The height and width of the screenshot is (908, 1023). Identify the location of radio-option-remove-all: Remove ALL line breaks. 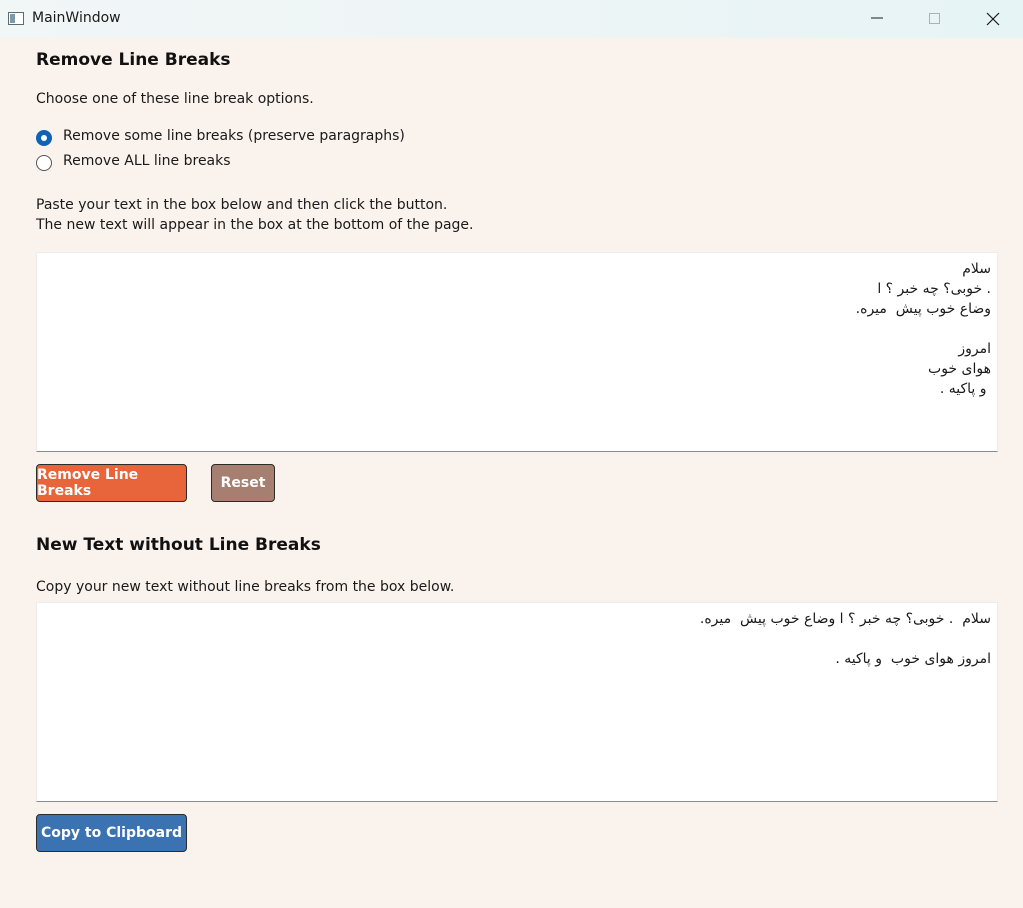
(136, 163).